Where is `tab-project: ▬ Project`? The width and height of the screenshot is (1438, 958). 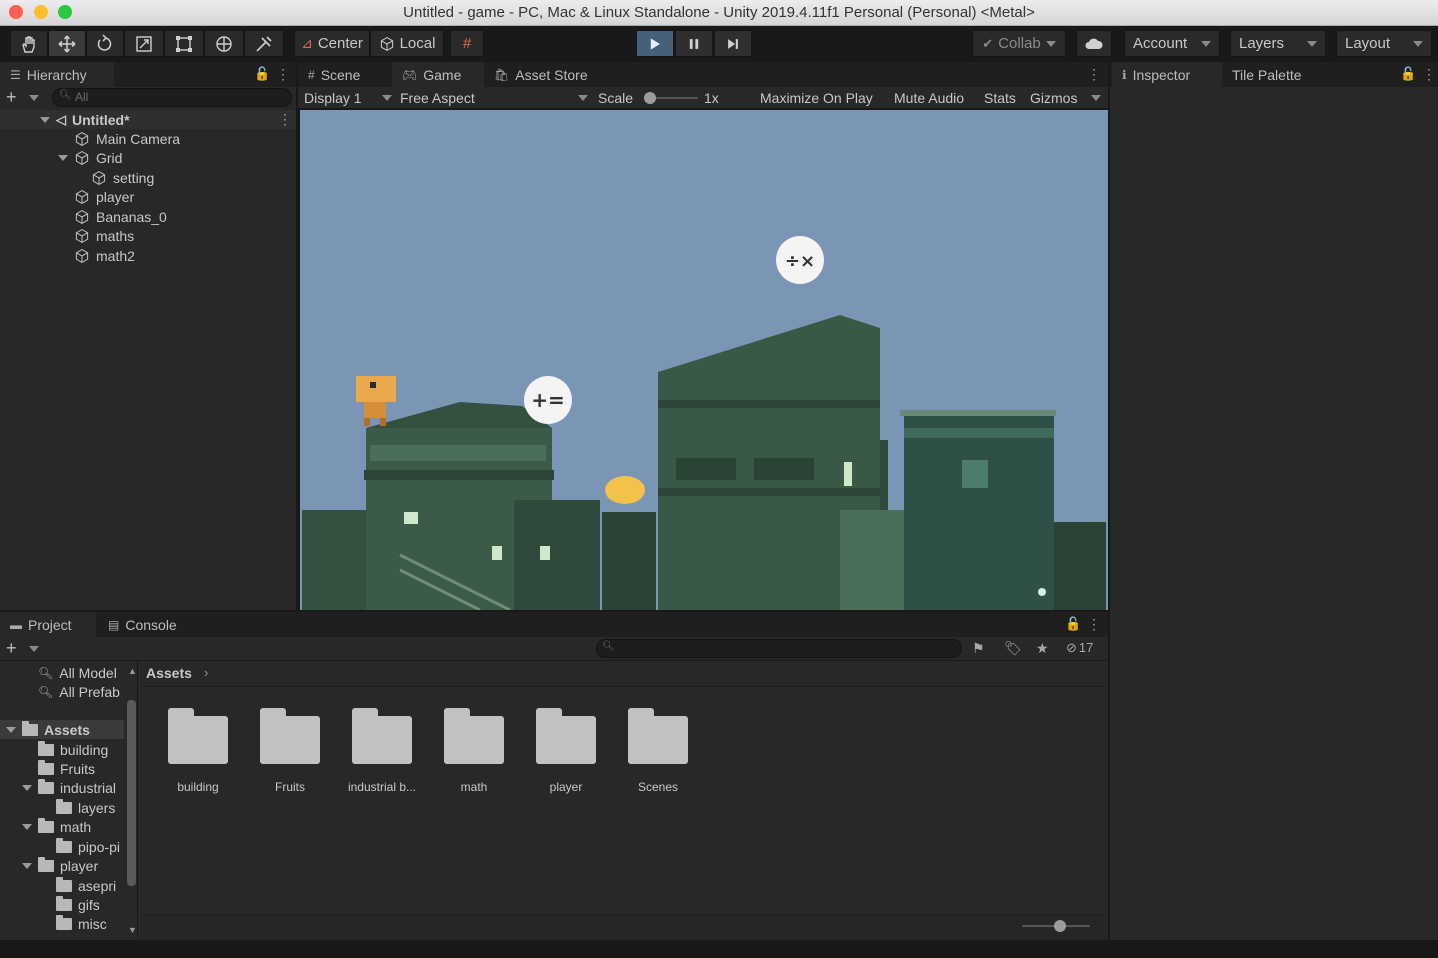 tab-project: ▬ Project is located at coordinates (48, 624).